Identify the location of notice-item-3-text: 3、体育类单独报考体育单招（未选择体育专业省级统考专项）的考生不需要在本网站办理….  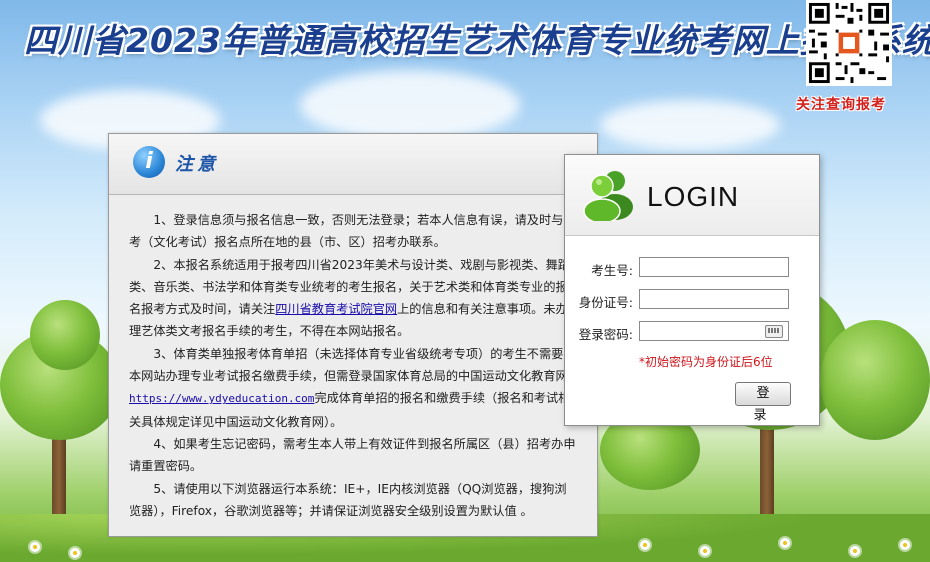
(352, 365).